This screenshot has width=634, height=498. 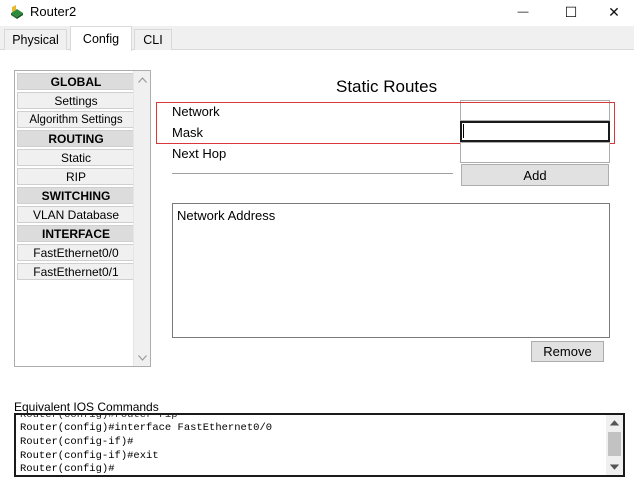 What do you see at coordinates (99, 417) in the screenshot?
I see `console-line-partial: Router(config)#router rip` at bounding box center [99, 417].